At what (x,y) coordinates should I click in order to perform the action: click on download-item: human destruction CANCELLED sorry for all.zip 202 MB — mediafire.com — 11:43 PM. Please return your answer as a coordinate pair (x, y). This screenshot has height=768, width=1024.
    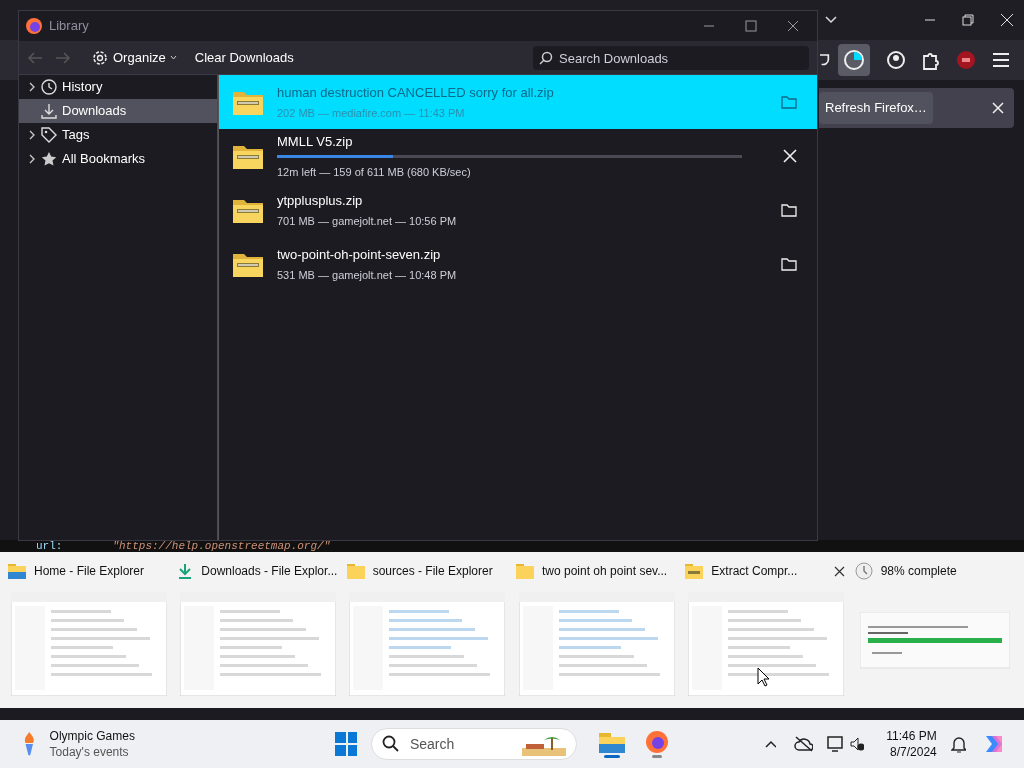
    Looking at the image, I should click on (518, 102).